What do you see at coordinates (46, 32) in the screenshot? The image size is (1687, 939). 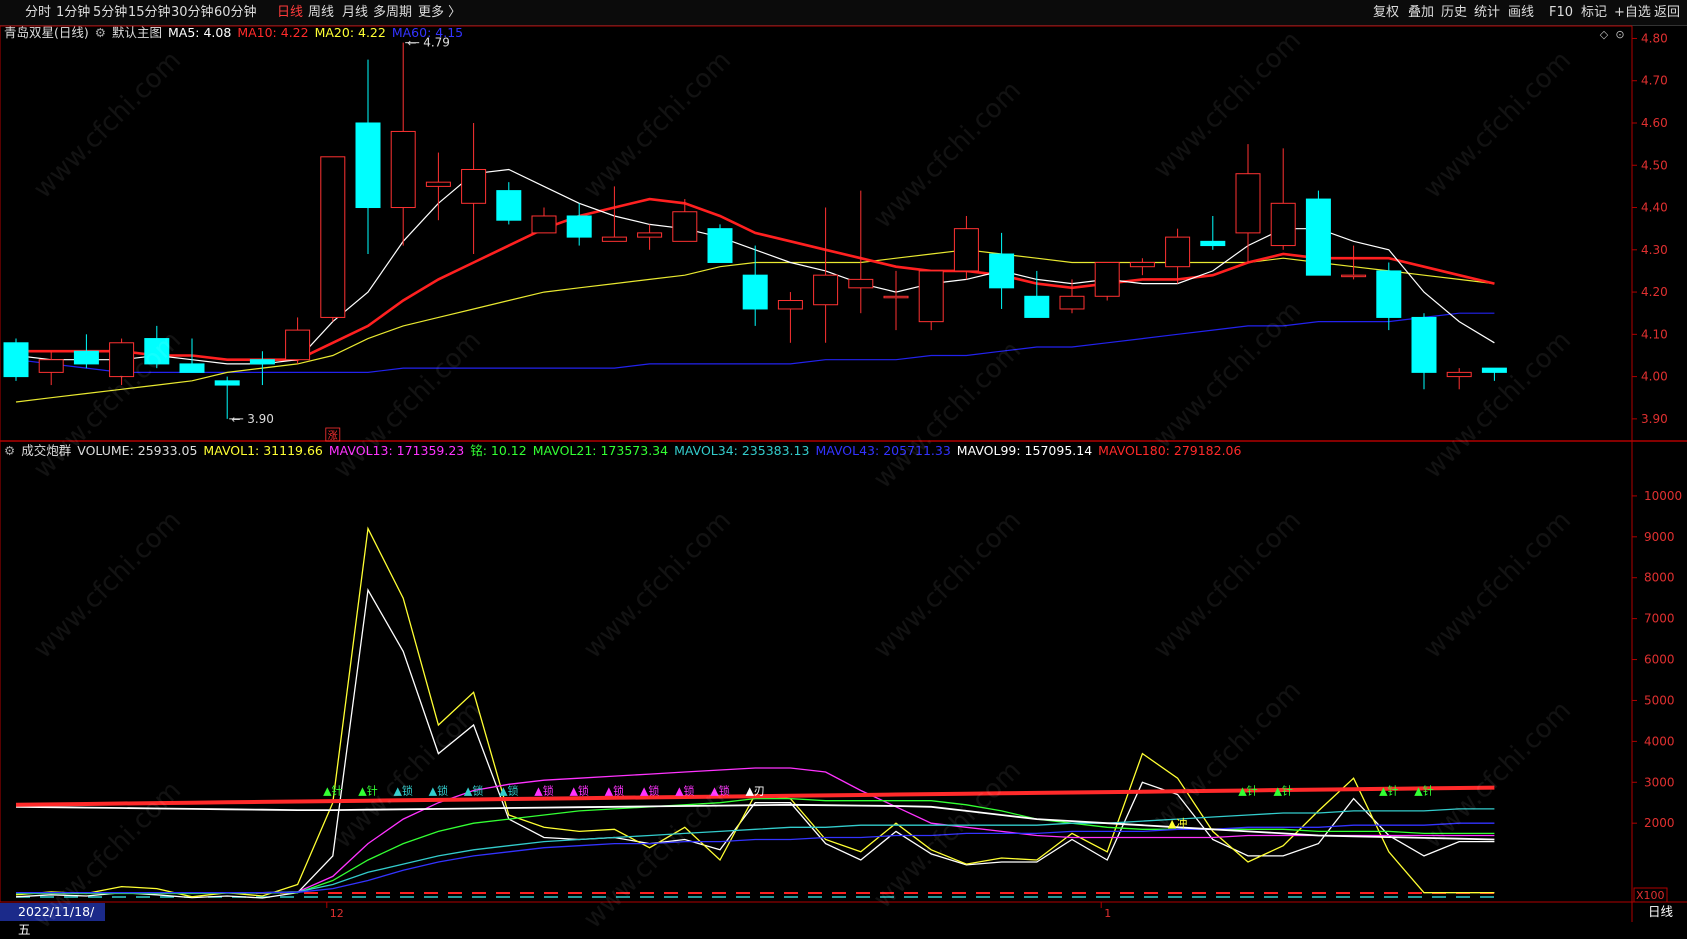 I see `main-indicator-0: 青岛双星(日线)` at bounding box center [46, 32].